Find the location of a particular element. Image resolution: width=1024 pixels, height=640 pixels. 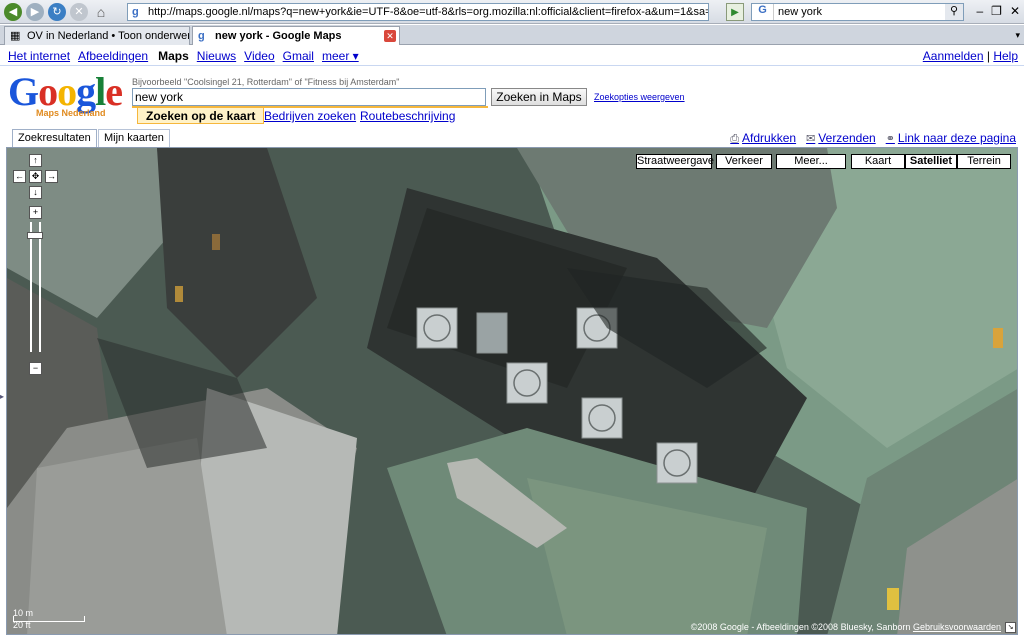

tab-directions: Routebeschrijving is located at coordinates (407, 116).